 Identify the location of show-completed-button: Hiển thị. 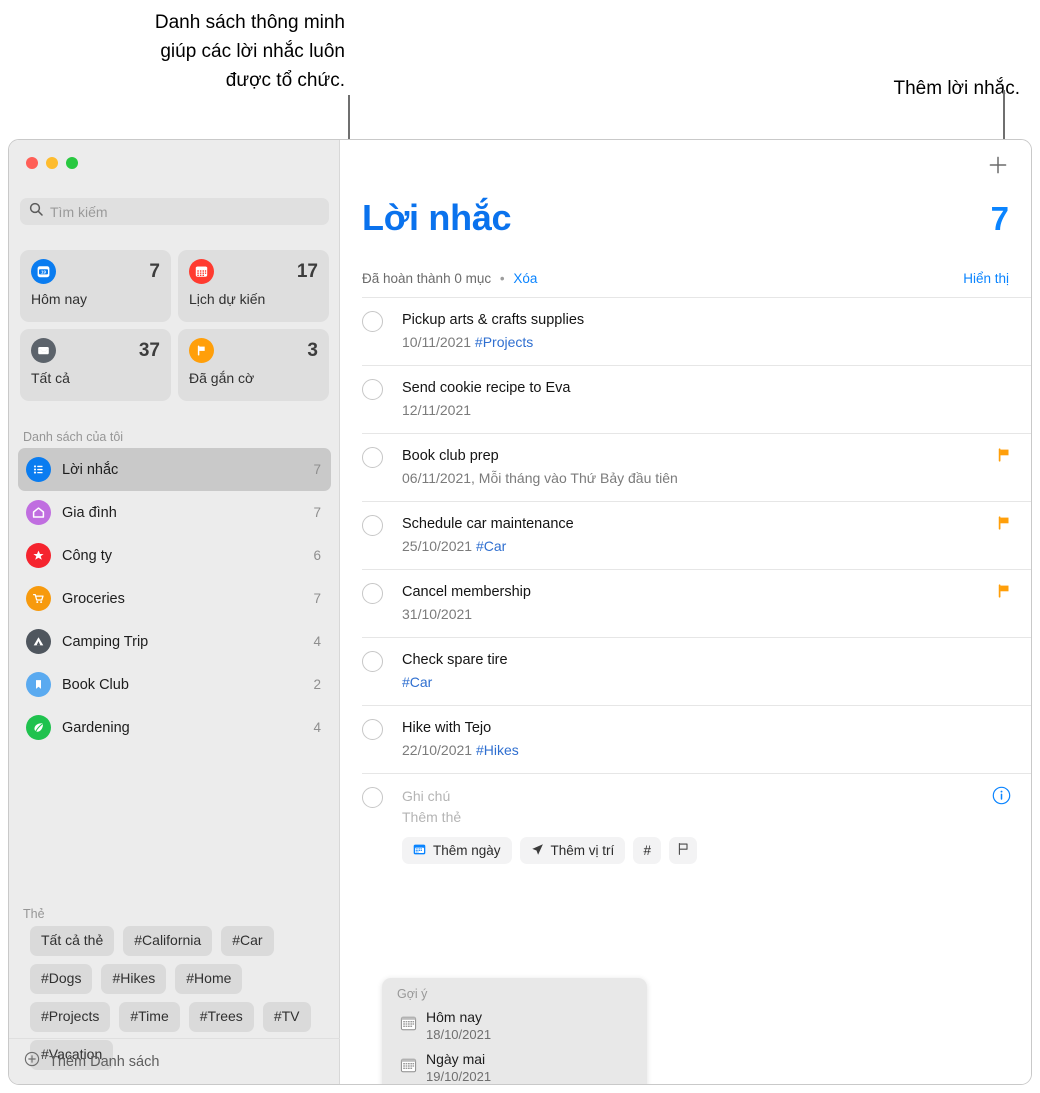
(986, 278).